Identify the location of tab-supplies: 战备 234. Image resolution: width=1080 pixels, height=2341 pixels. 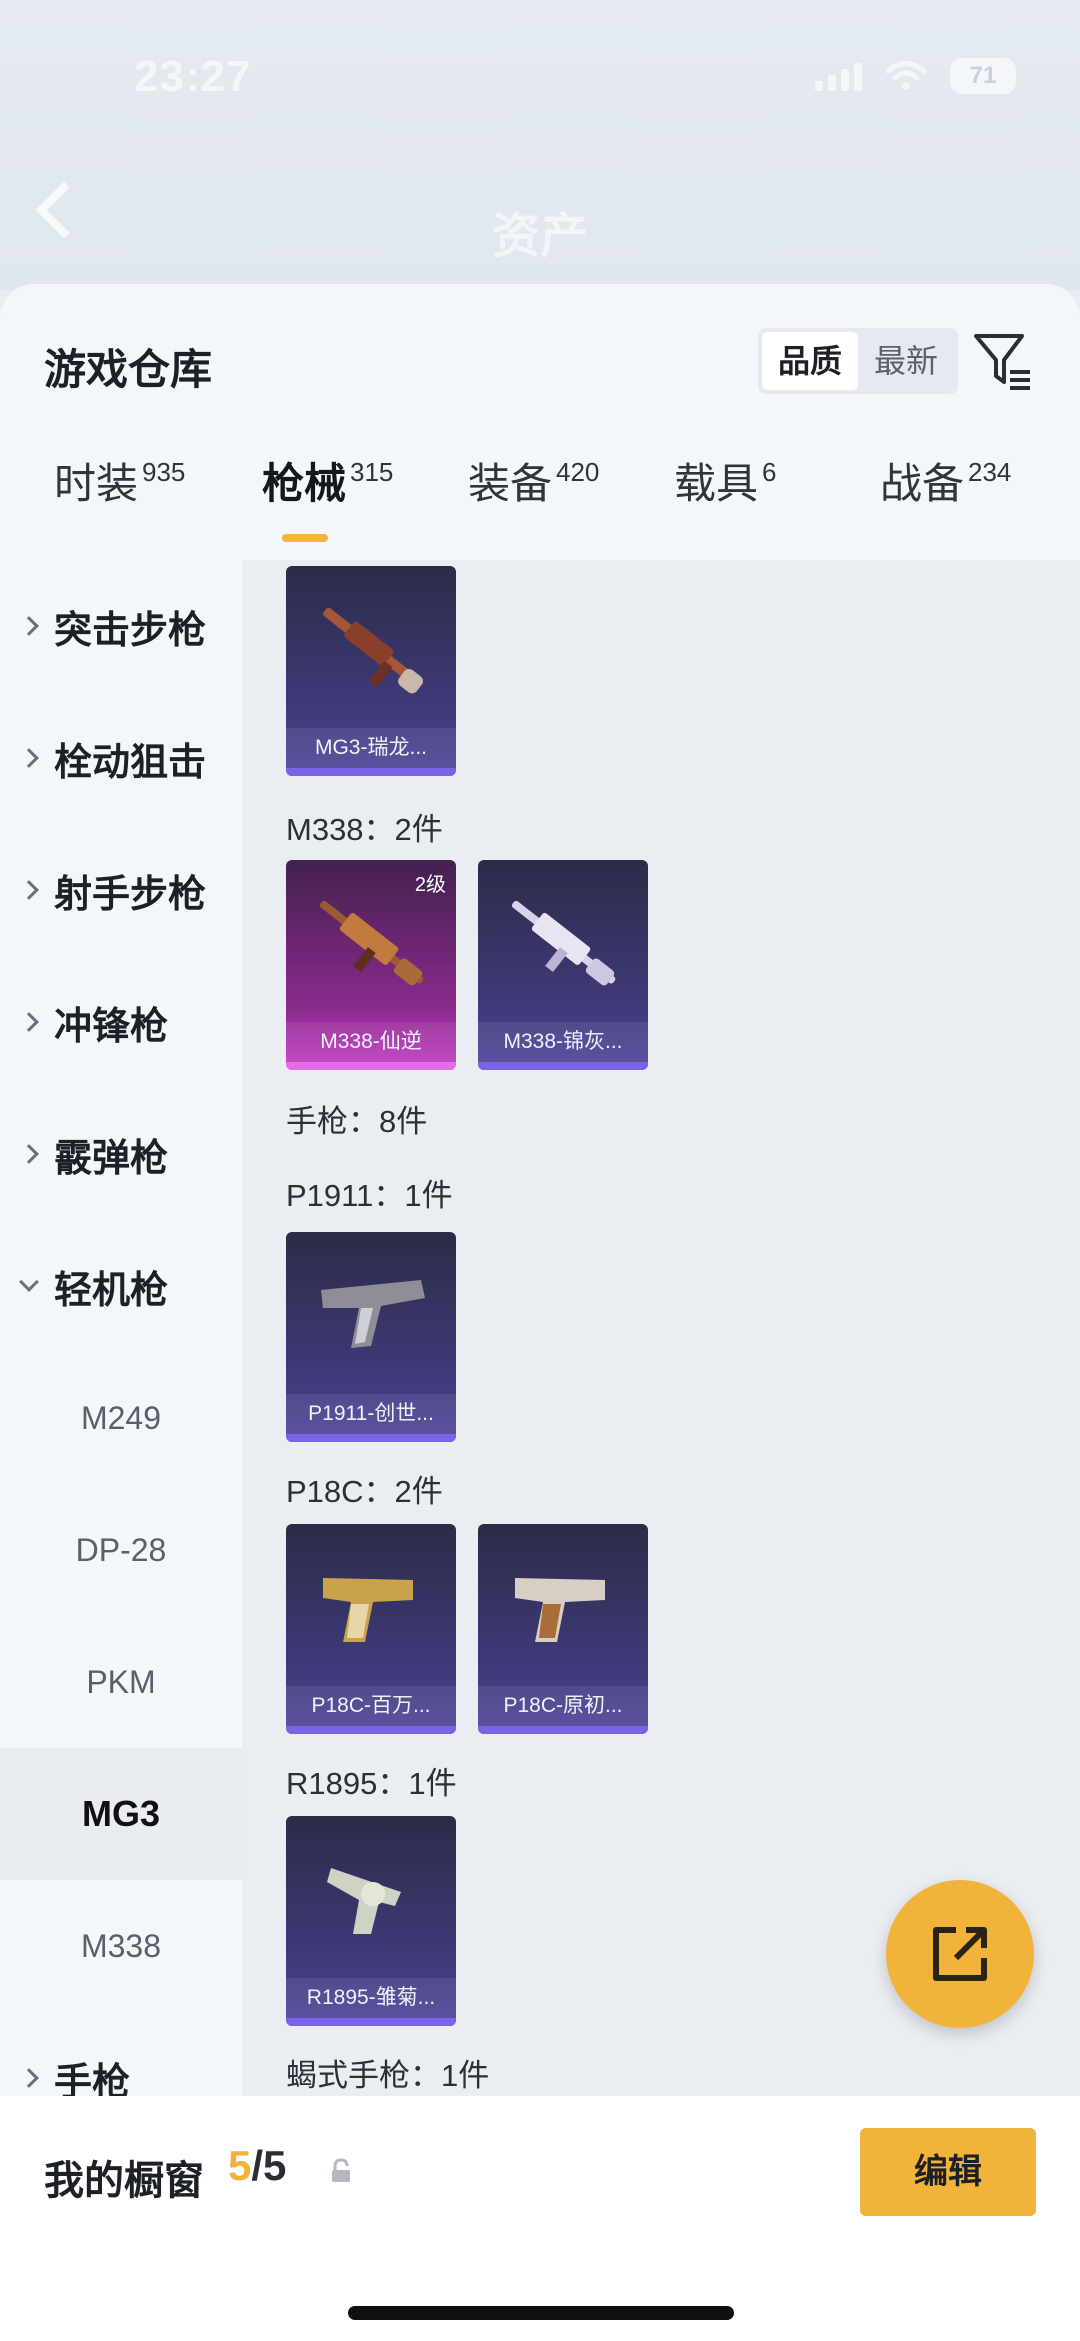
(945, 484).